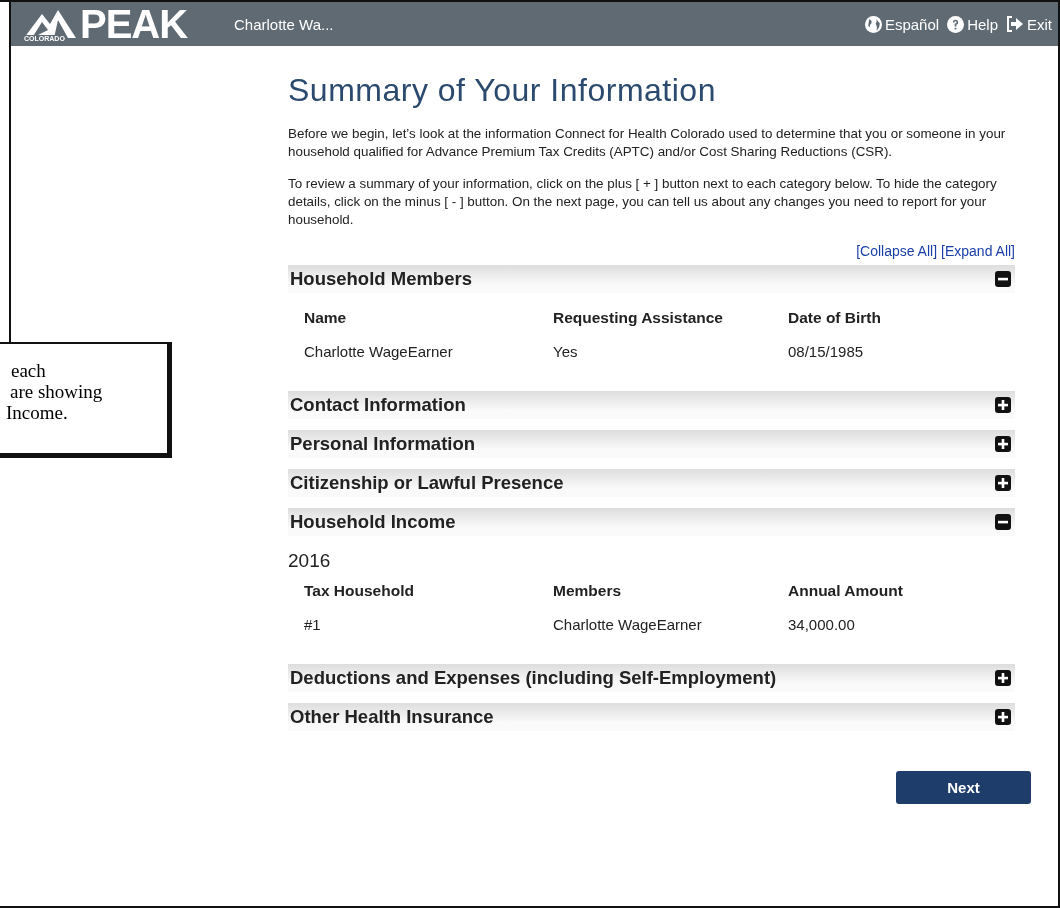 This screenshot has height=908, width=1060. What do you see at coordinates (846, 591) in the screenshot?
I see `column-header: Annual Amount` at bounding box center [846, 591].